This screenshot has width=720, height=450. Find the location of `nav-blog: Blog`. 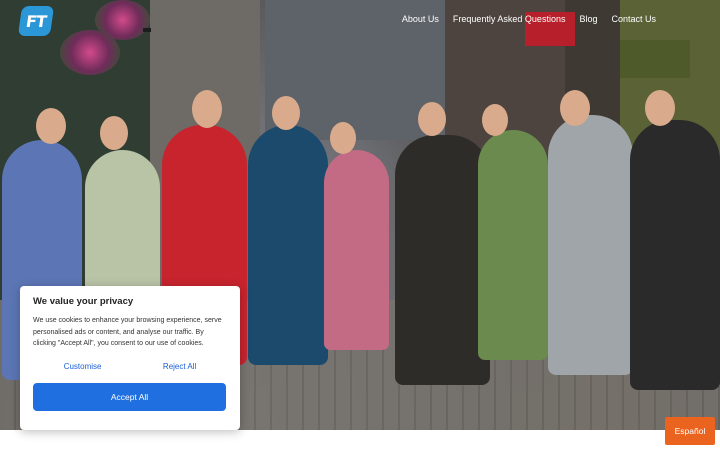

nav-blog: Blog is located at coordinates (588, 19).